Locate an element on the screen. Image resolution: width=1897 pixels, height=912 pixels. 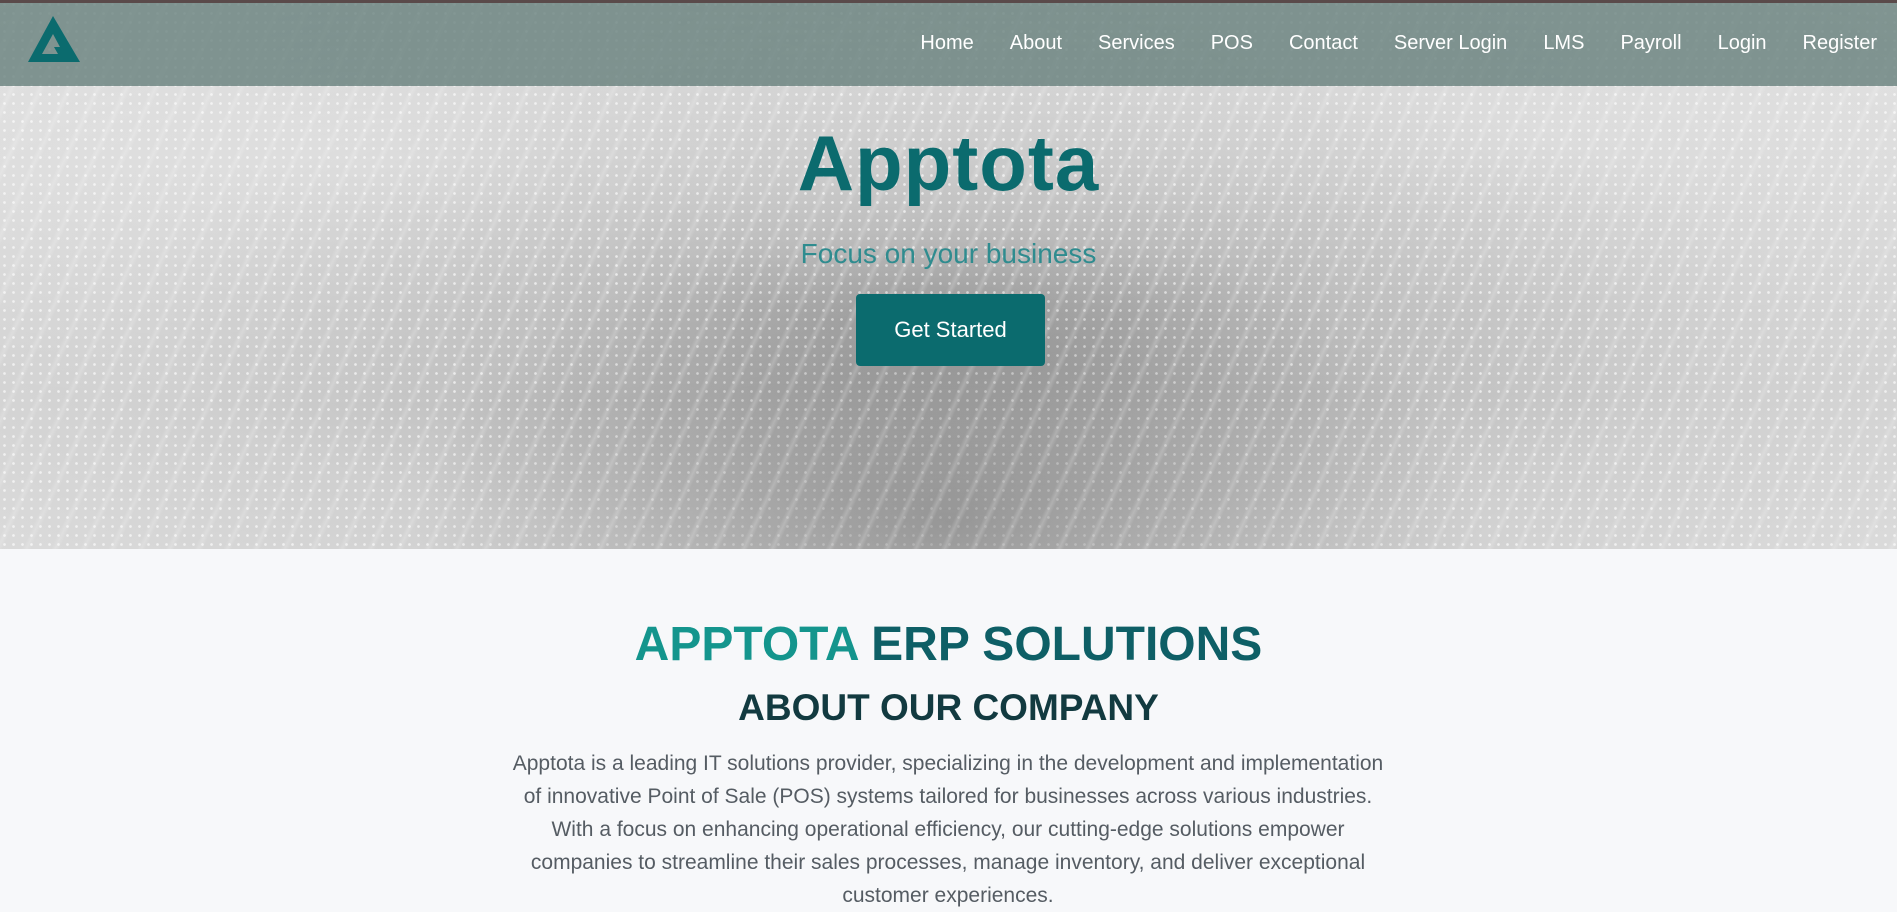
nav-pos-link: POS is located at coordinates (1232, 43).